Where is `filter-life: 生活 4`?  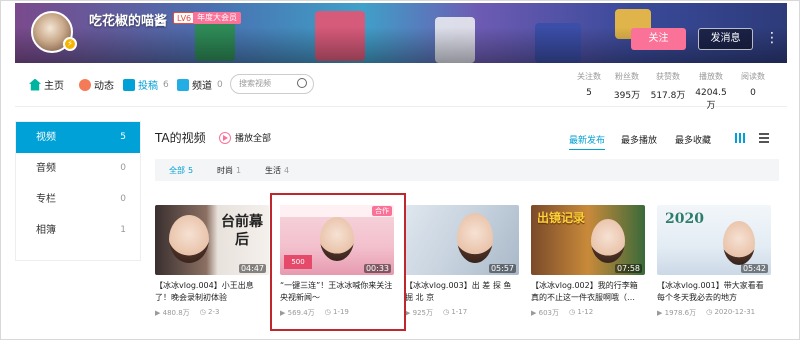
filter-life: 生活 4 is located at coordinates (277, 170).